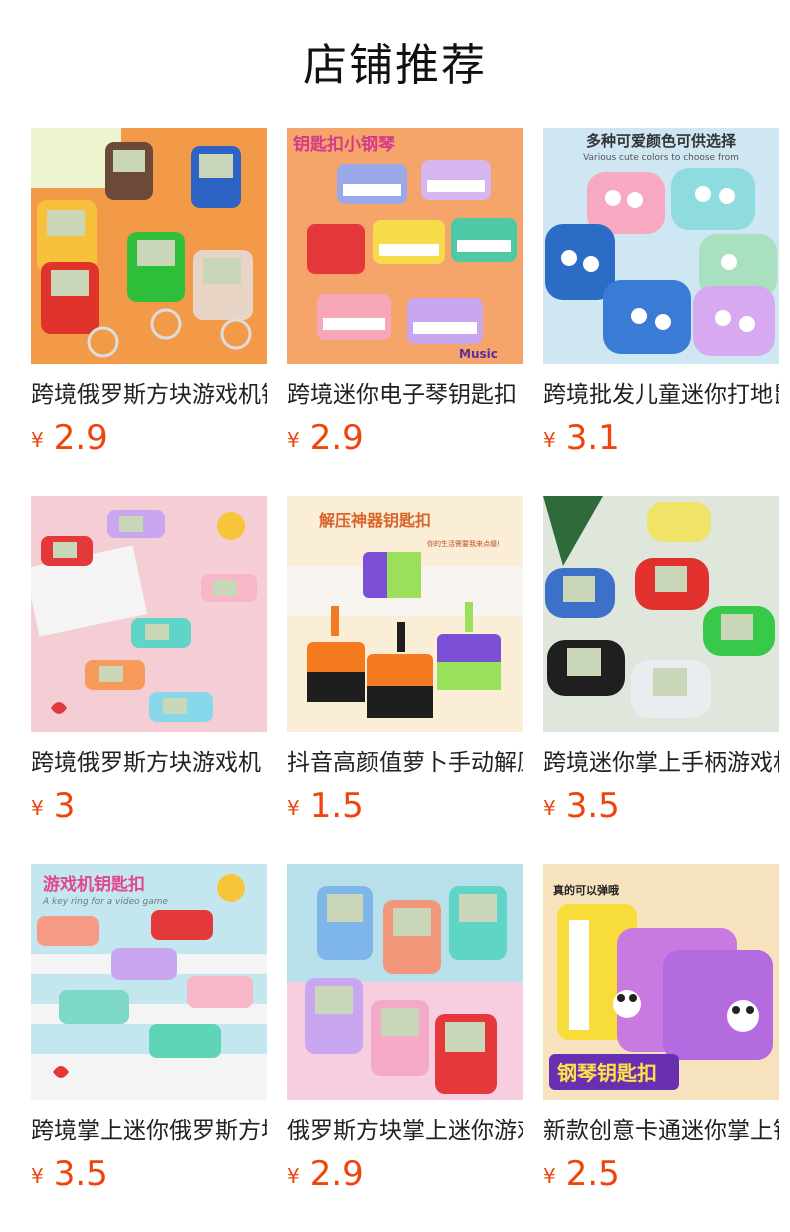 The width and height of the screenshot is (790, 1232). What do you see at coordinates (592, 1174) in the screenshot?
I see `price-value: 2.5` at bounding box center [592, 1174].